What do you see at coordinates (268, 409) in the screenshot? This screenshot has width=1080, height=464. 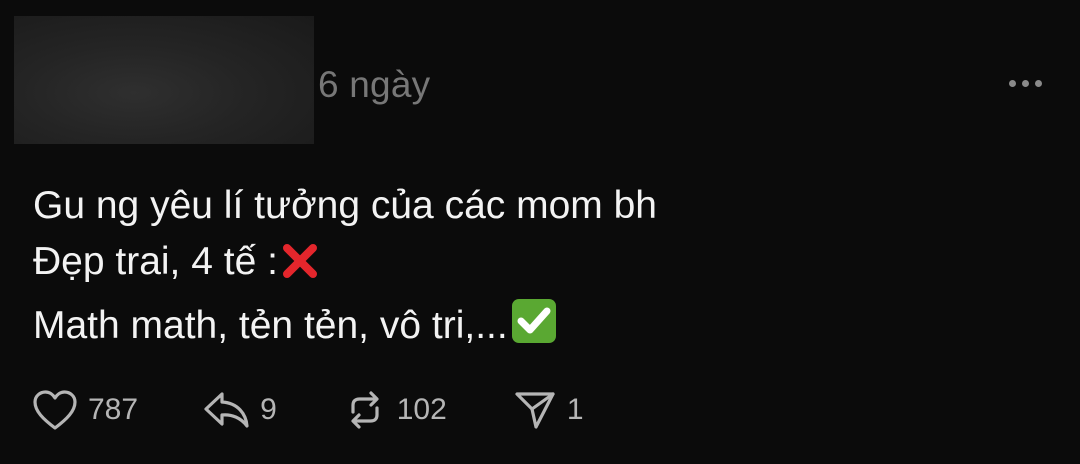 I see `reply-count: 9` at bounding box center [268, 409].